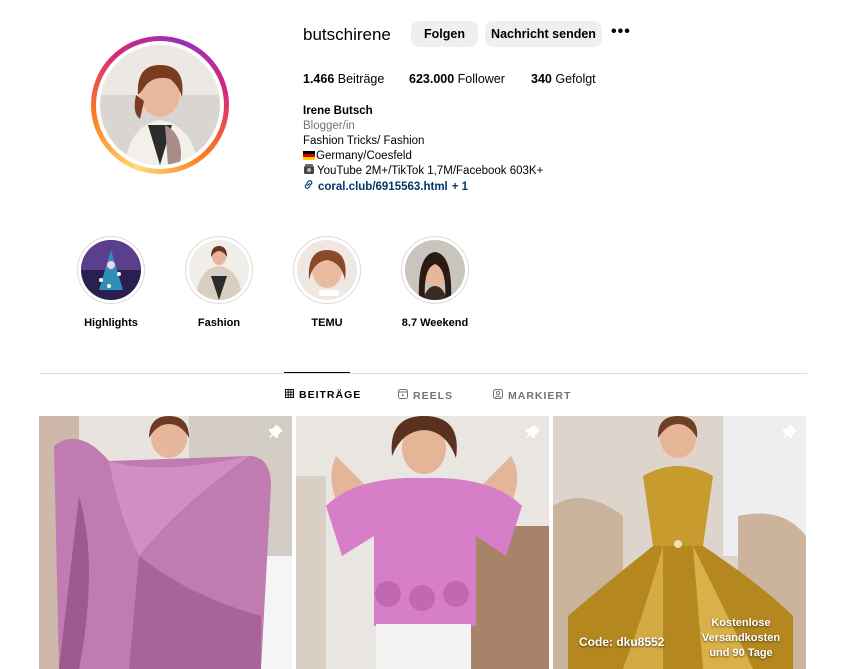 The width and height of the screenshot is (843, 669). I want to click on more-options-icon: •••, so click(622, 33).